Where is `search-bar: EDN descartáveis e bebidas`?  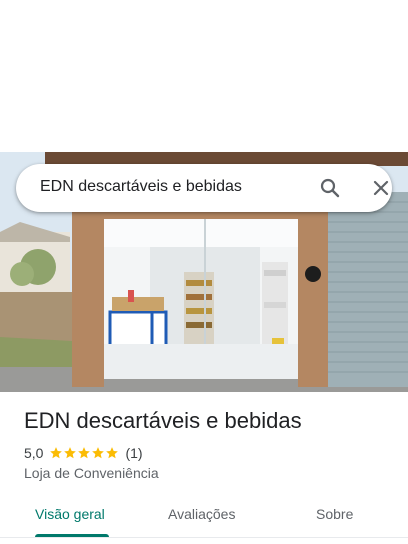
search-bar: EDN descartáveis e bebidas is located at coordinates (204, 188).